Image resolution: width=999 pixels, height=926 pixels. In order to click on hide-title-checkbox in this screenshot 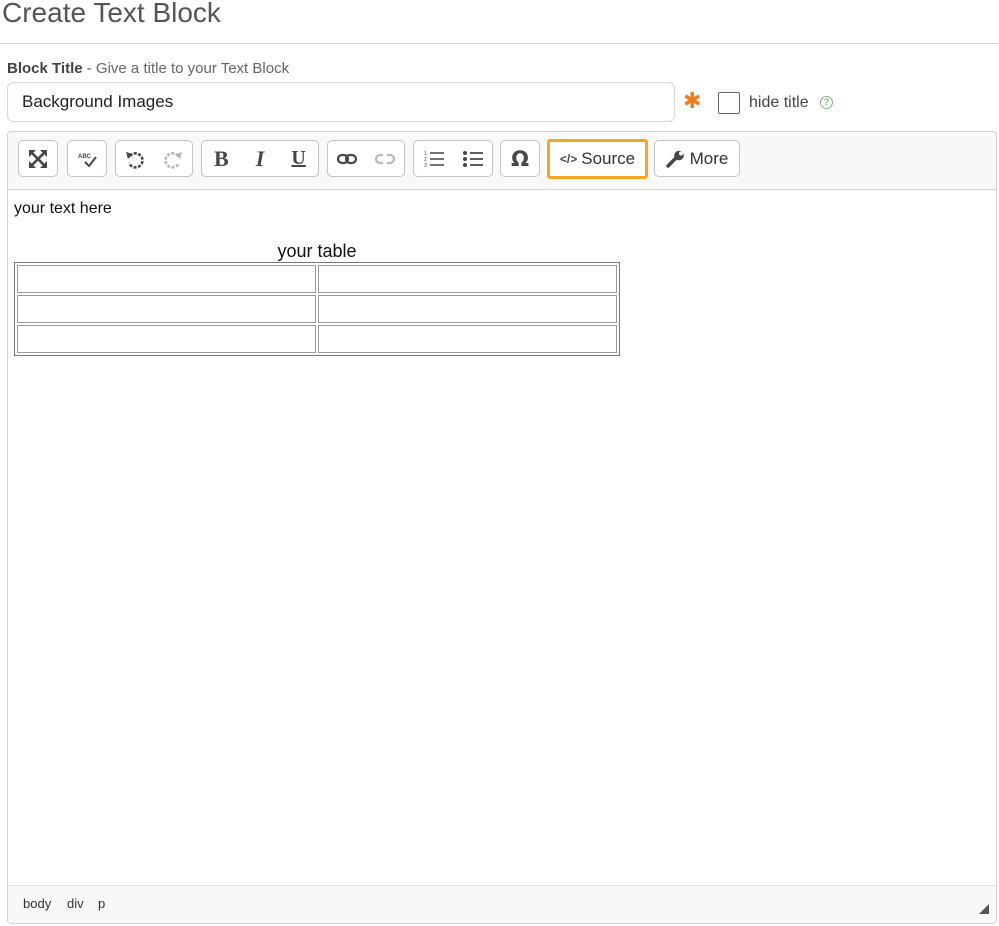, I will do `click(729, 103)`.